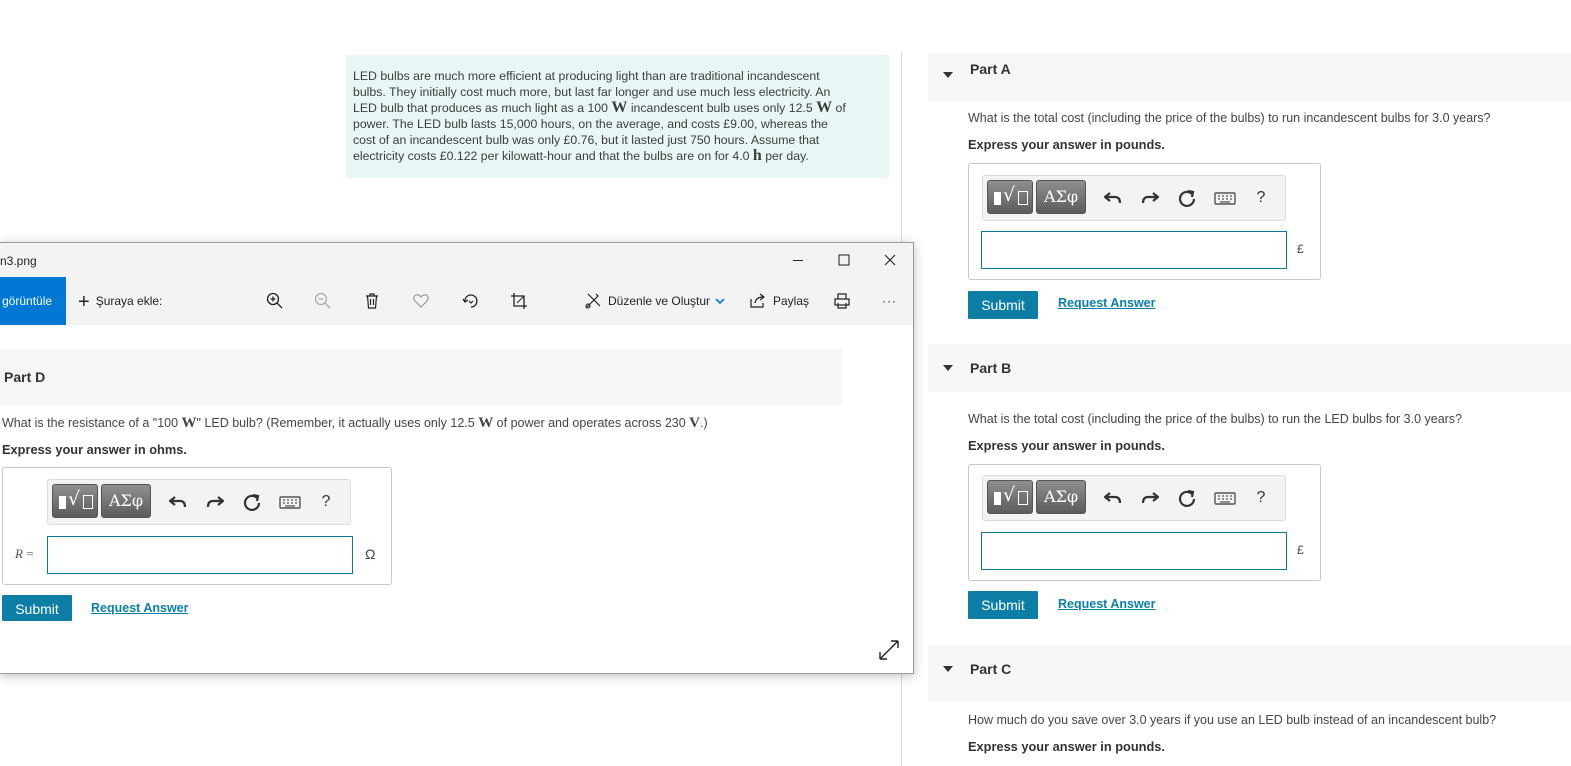 Image resolution: width=1571 pixels, height=766 pixels. I want to click on part-a-instruction: Express your answer in pounds., so click(1066, 144).